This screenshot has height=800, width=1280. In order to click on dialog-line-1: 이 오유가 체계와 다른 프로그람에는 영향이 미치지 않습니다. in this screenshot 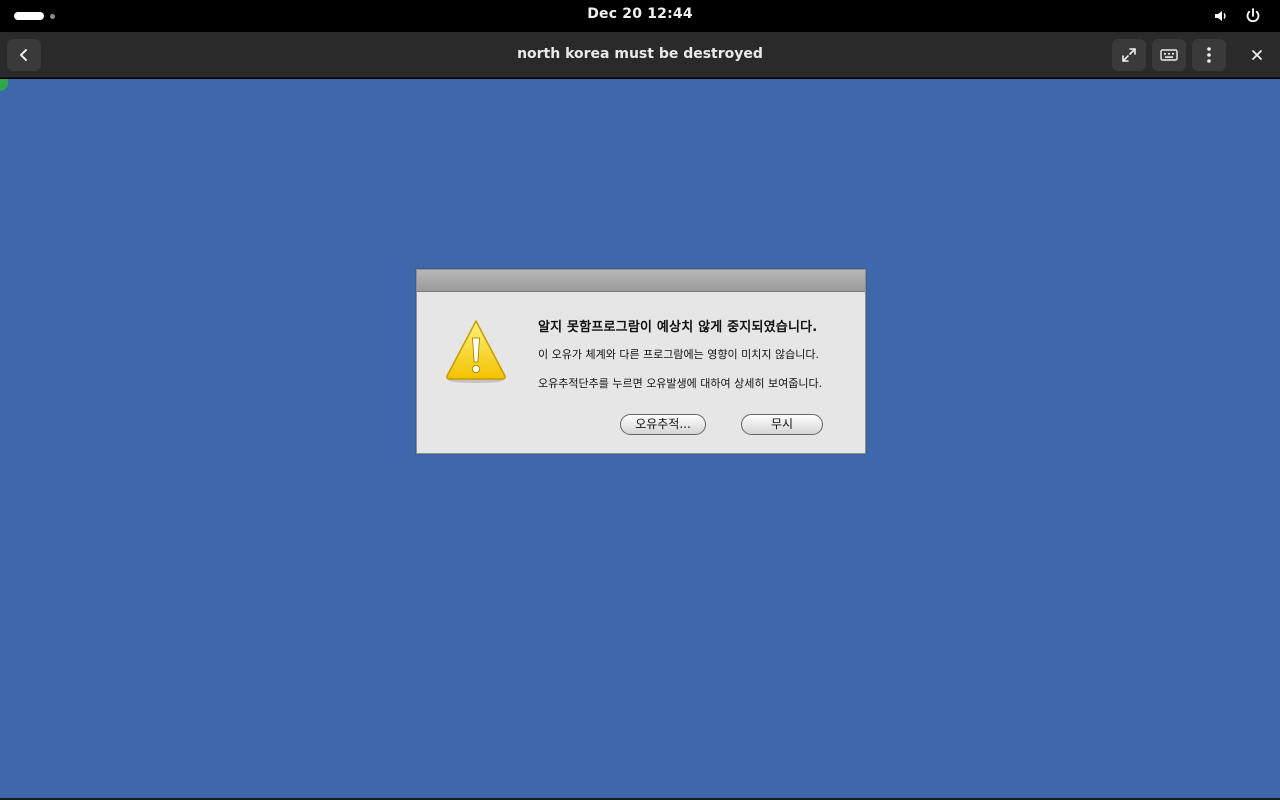, I will do `click(678, 354)`.